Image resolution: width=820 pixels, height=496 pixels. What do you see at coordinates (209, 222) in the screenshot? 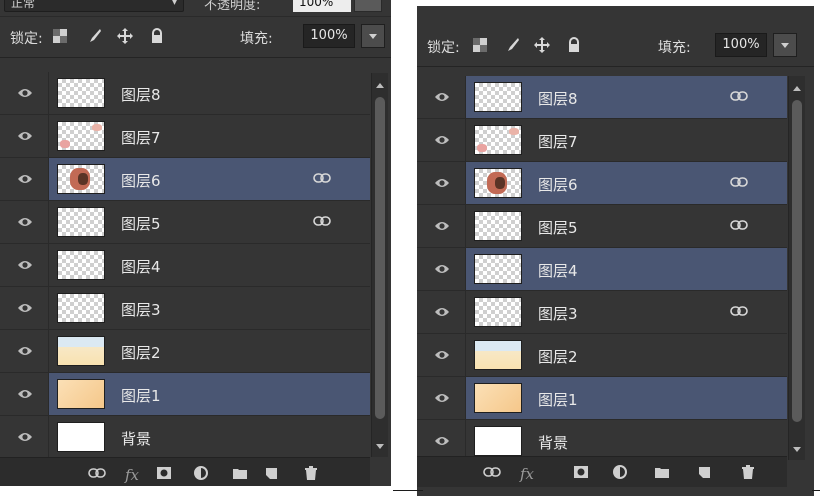
I see `layer-main-cell: 图层5` at bounding box center [209, 222].